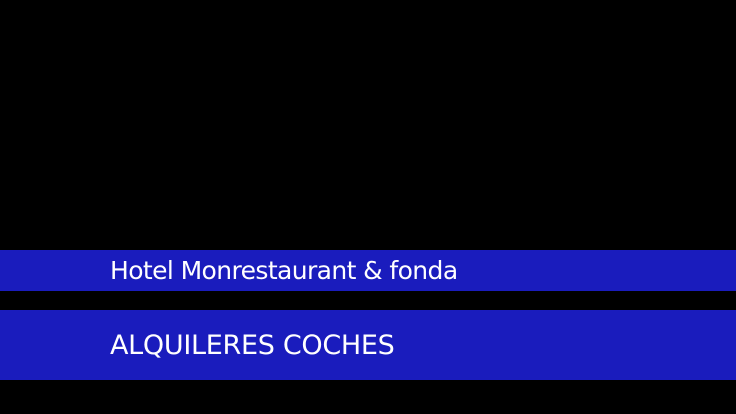 This screenshot has width=736, height=414. Describe the element at coordinates (252, 345) in the screenshot. I see `category-text: ALQUILERES COCHES` at that location.